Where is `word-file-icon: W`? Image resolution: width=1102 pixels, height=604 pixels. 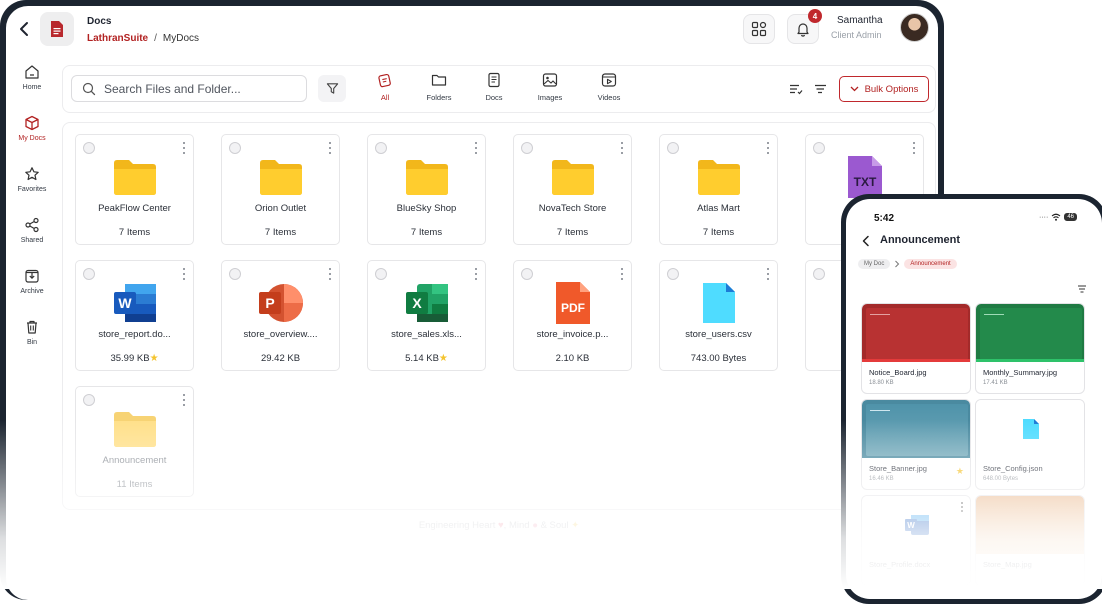 word-file-icon: W is located at coordinates (917, 525).